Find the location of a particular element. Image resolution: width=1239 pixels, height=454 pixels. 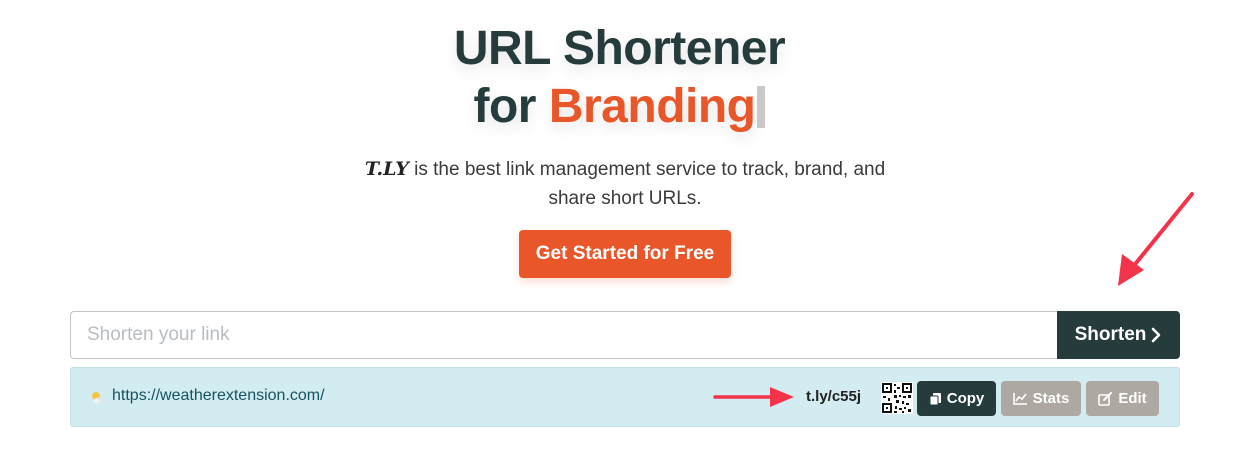

original-url-link: https://weatherextension.com/ is located at coordinates (218, 396).